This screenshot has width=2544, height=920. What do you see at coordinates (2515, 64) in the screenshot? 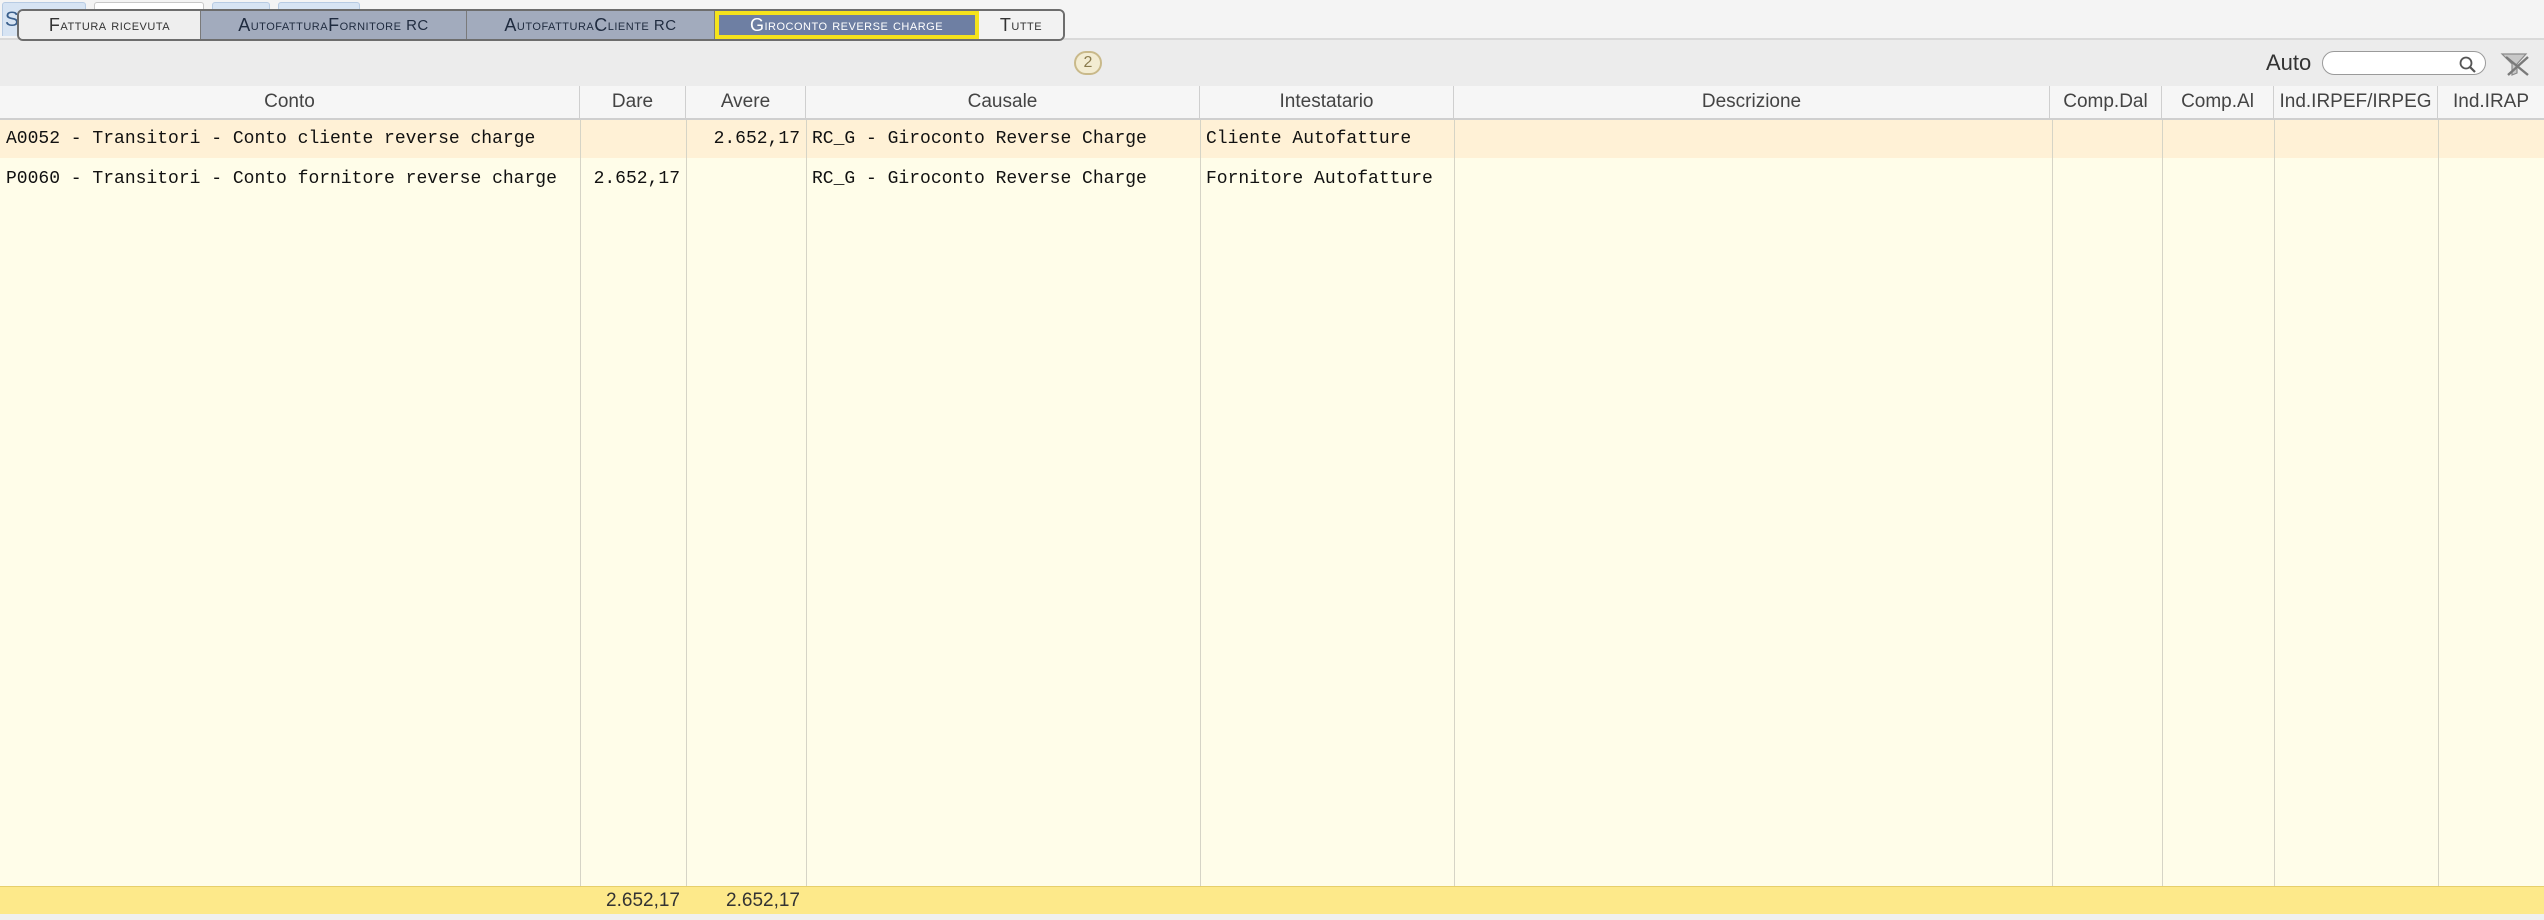
I see `clear-filter-icon` at bounding box center [2515, 64].